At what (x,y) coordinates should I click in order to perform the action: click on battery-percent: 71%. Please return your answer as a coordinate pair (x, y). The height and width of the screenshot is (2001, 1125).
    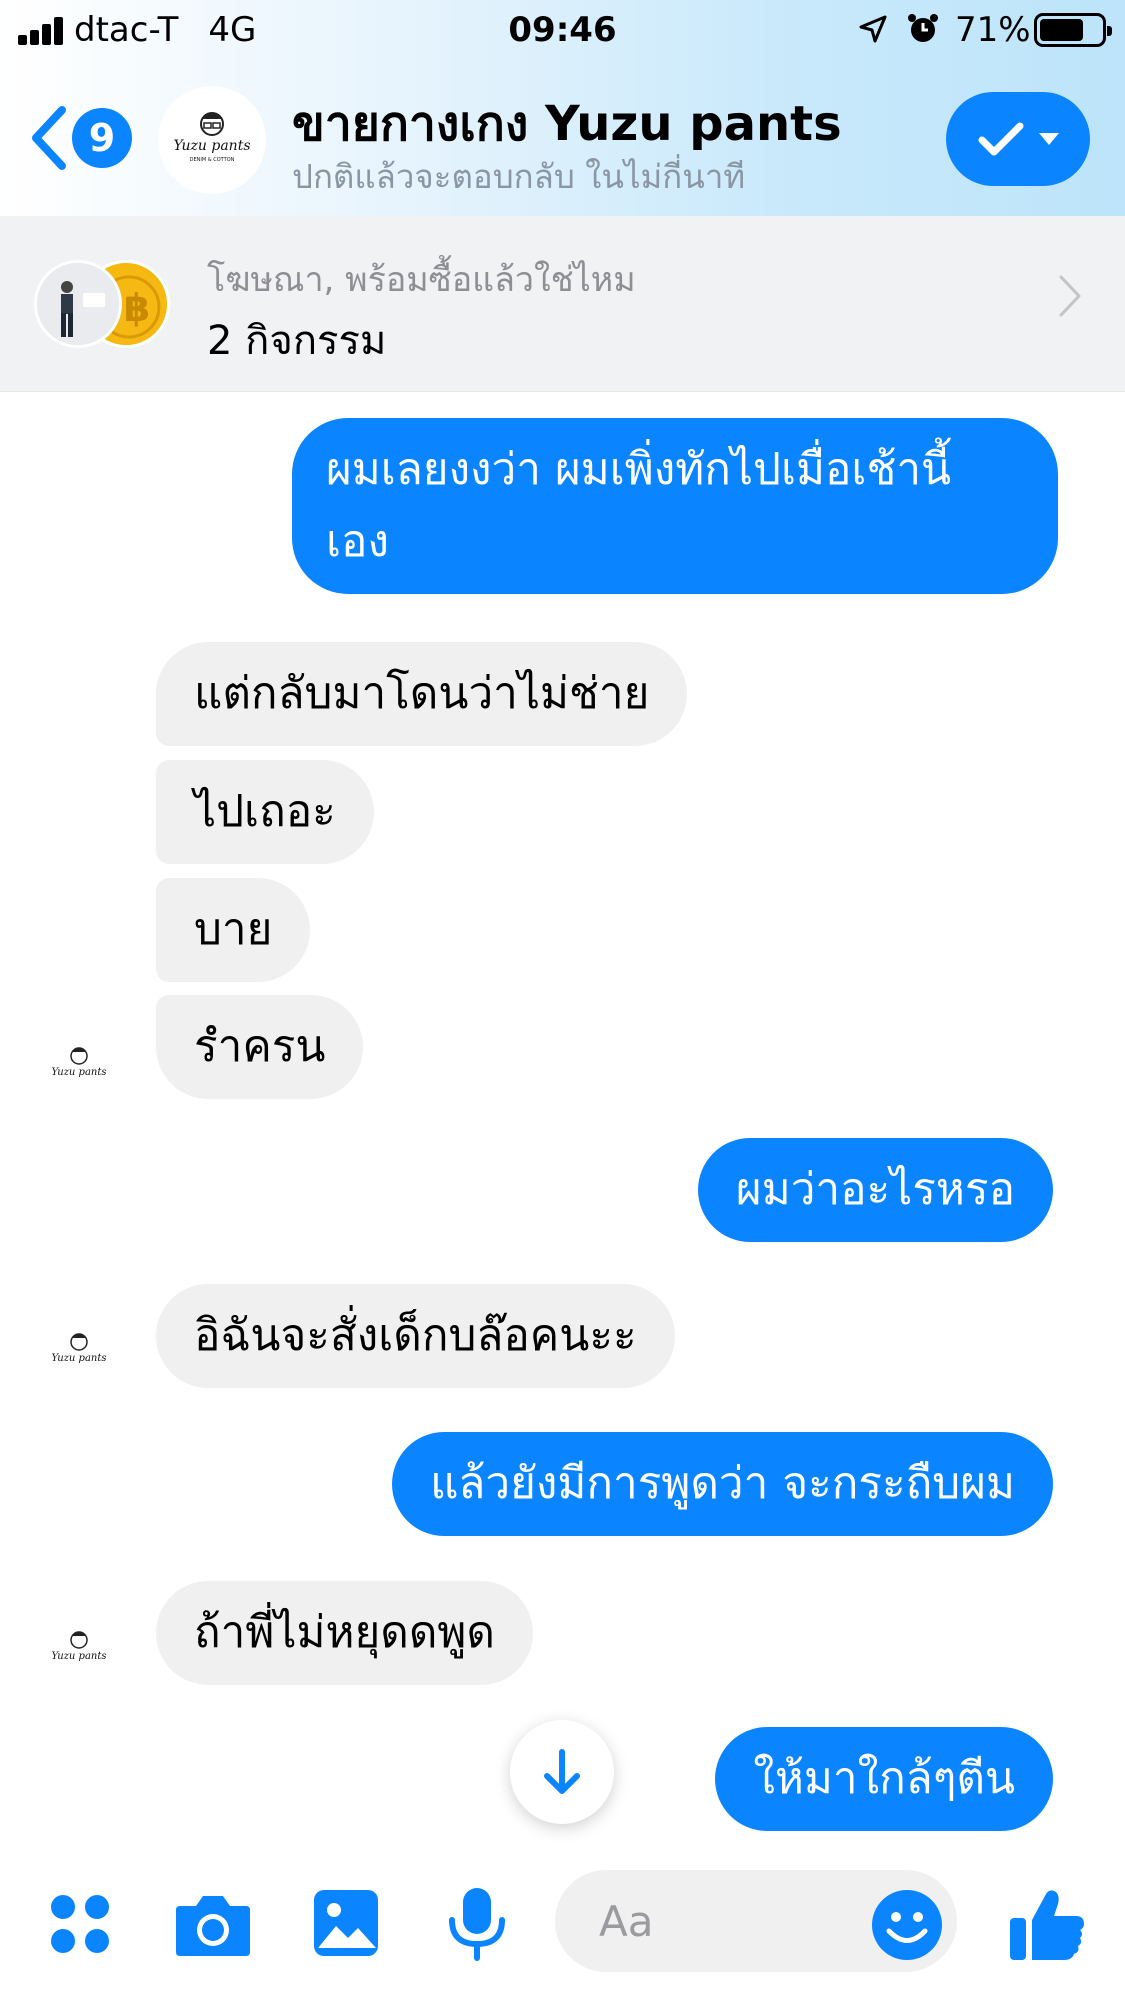
    Looking at the image, I should click on (993, 30).